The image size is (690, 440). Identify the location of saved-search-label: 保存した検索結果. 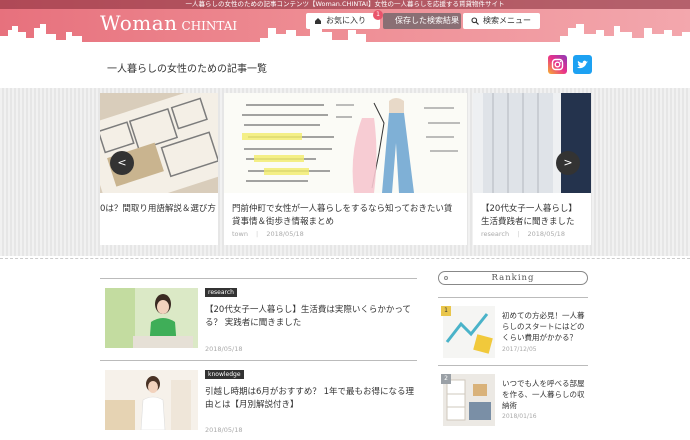
(427, 20).